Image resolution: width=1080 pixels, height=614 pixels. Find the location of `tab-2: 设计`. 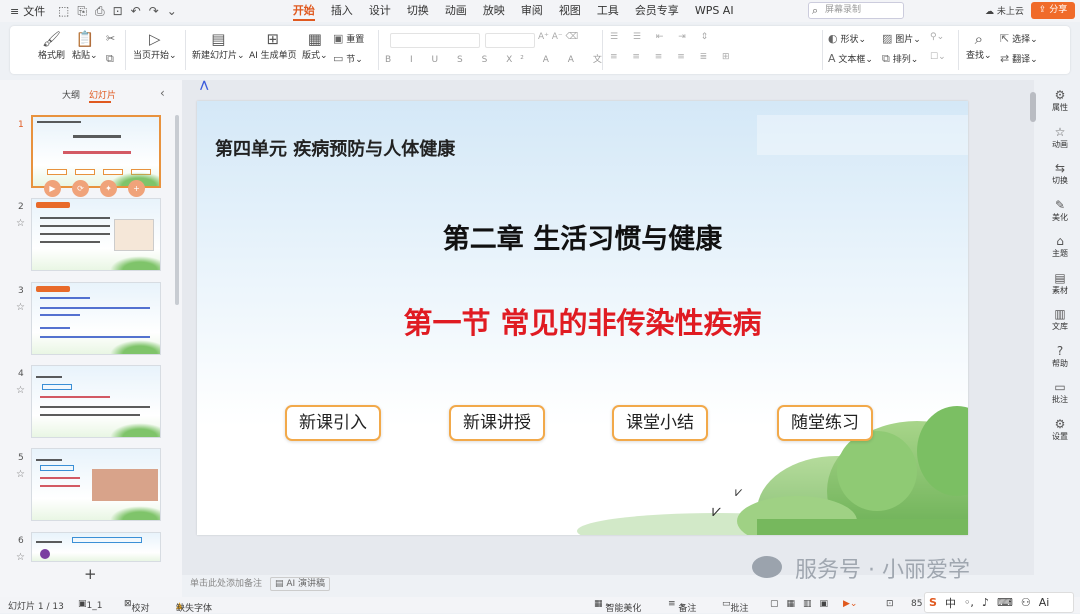

tab-2: 设计 is located at coordinates (380, 11).